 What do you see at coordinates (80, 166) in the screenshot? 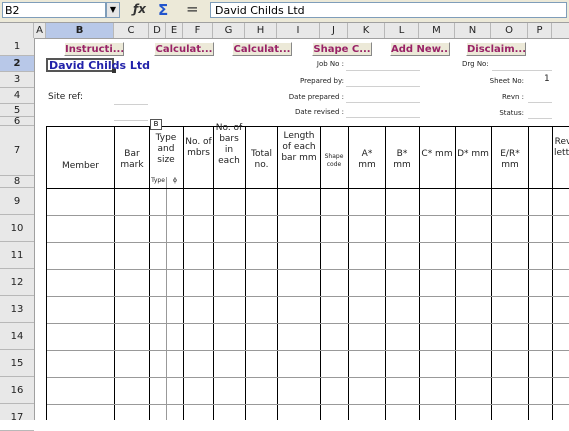
I see `header-member: Member` at bounding box center [80, 166].